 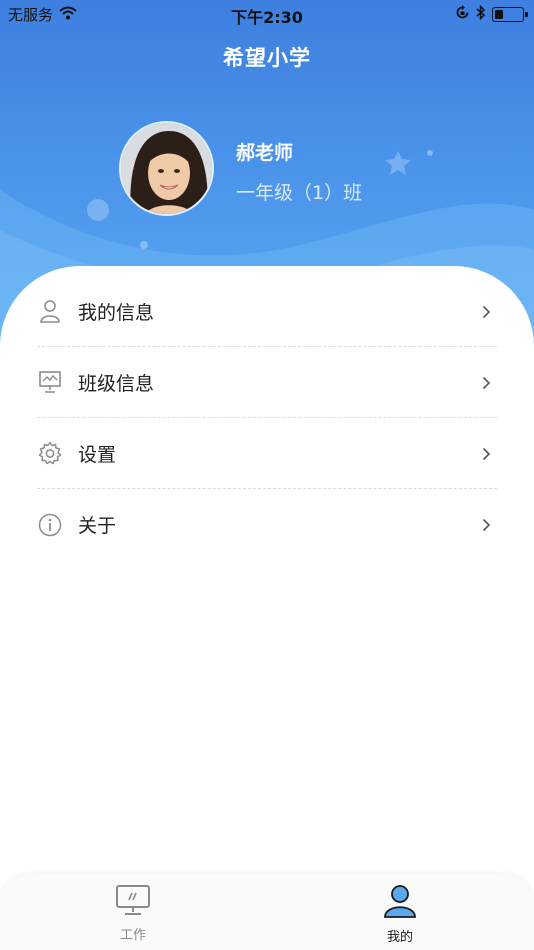 What do you see at coordinates (499, 14) in the screenshot?
I see `battery-level` at bounding box center [499, 14].